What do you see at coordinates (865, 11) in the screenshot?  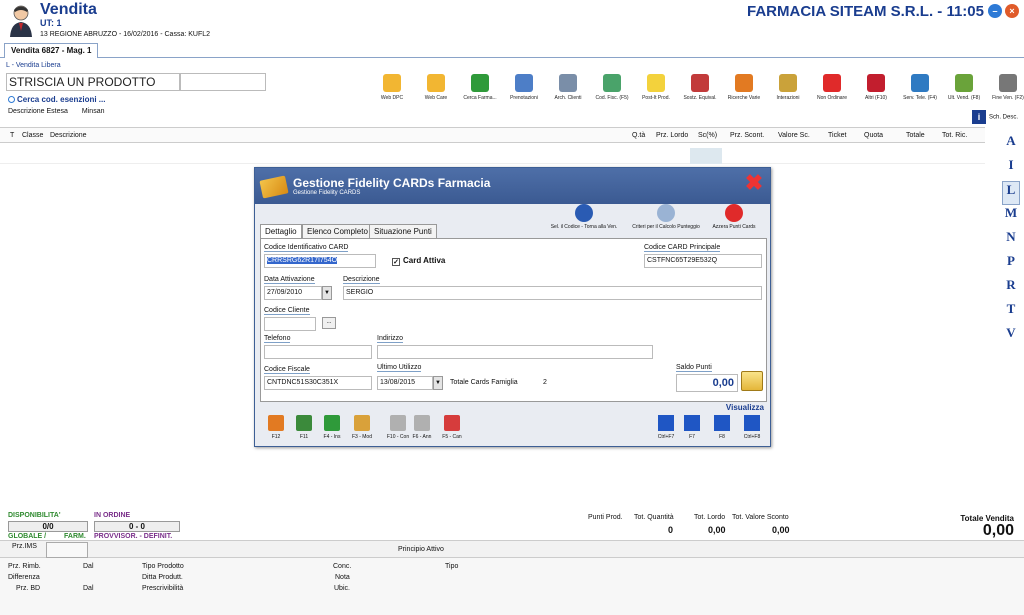 I see `pharmacy-name: FARMACIA SITEAM S.R.L. - 11:05` at bounding box center [865, 11].